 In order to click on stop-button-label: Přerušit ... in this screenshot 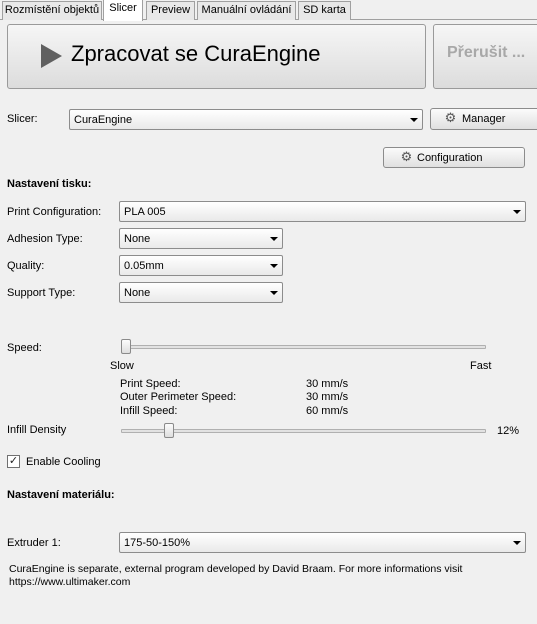, I will do `click(486, 52)`.